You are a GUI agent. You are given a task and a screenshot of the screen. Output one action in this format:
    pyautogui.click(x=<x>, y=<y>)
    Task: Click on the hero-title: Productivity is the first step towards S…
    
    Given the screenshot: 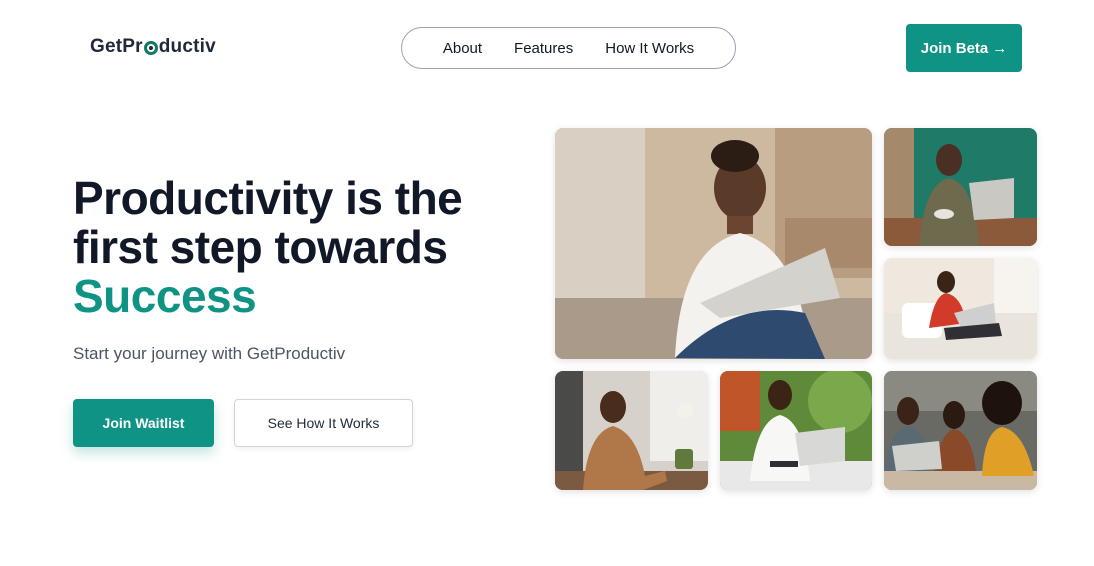 What is the action you would take?
    pyautogui.click(x=293, y=247)
    